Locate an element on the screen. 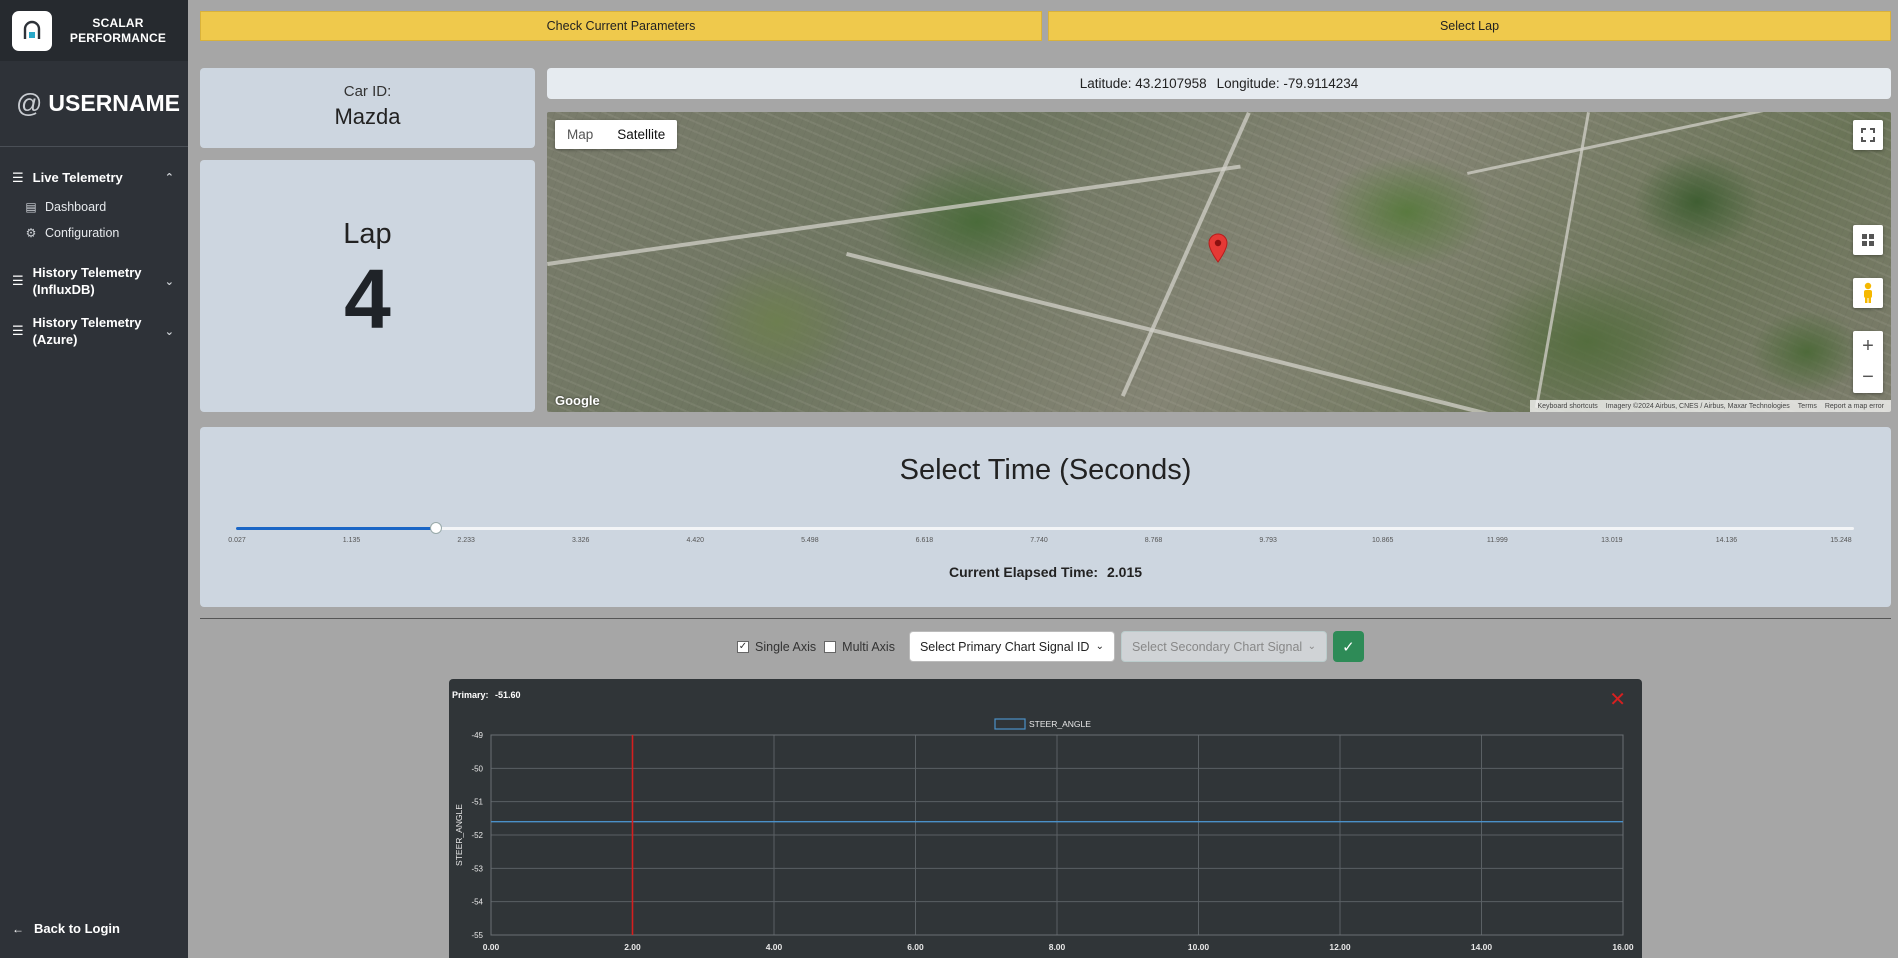 The image size is (1898, 958). map-type-toggle: Map Satellite is located at coordinates (616, 134).